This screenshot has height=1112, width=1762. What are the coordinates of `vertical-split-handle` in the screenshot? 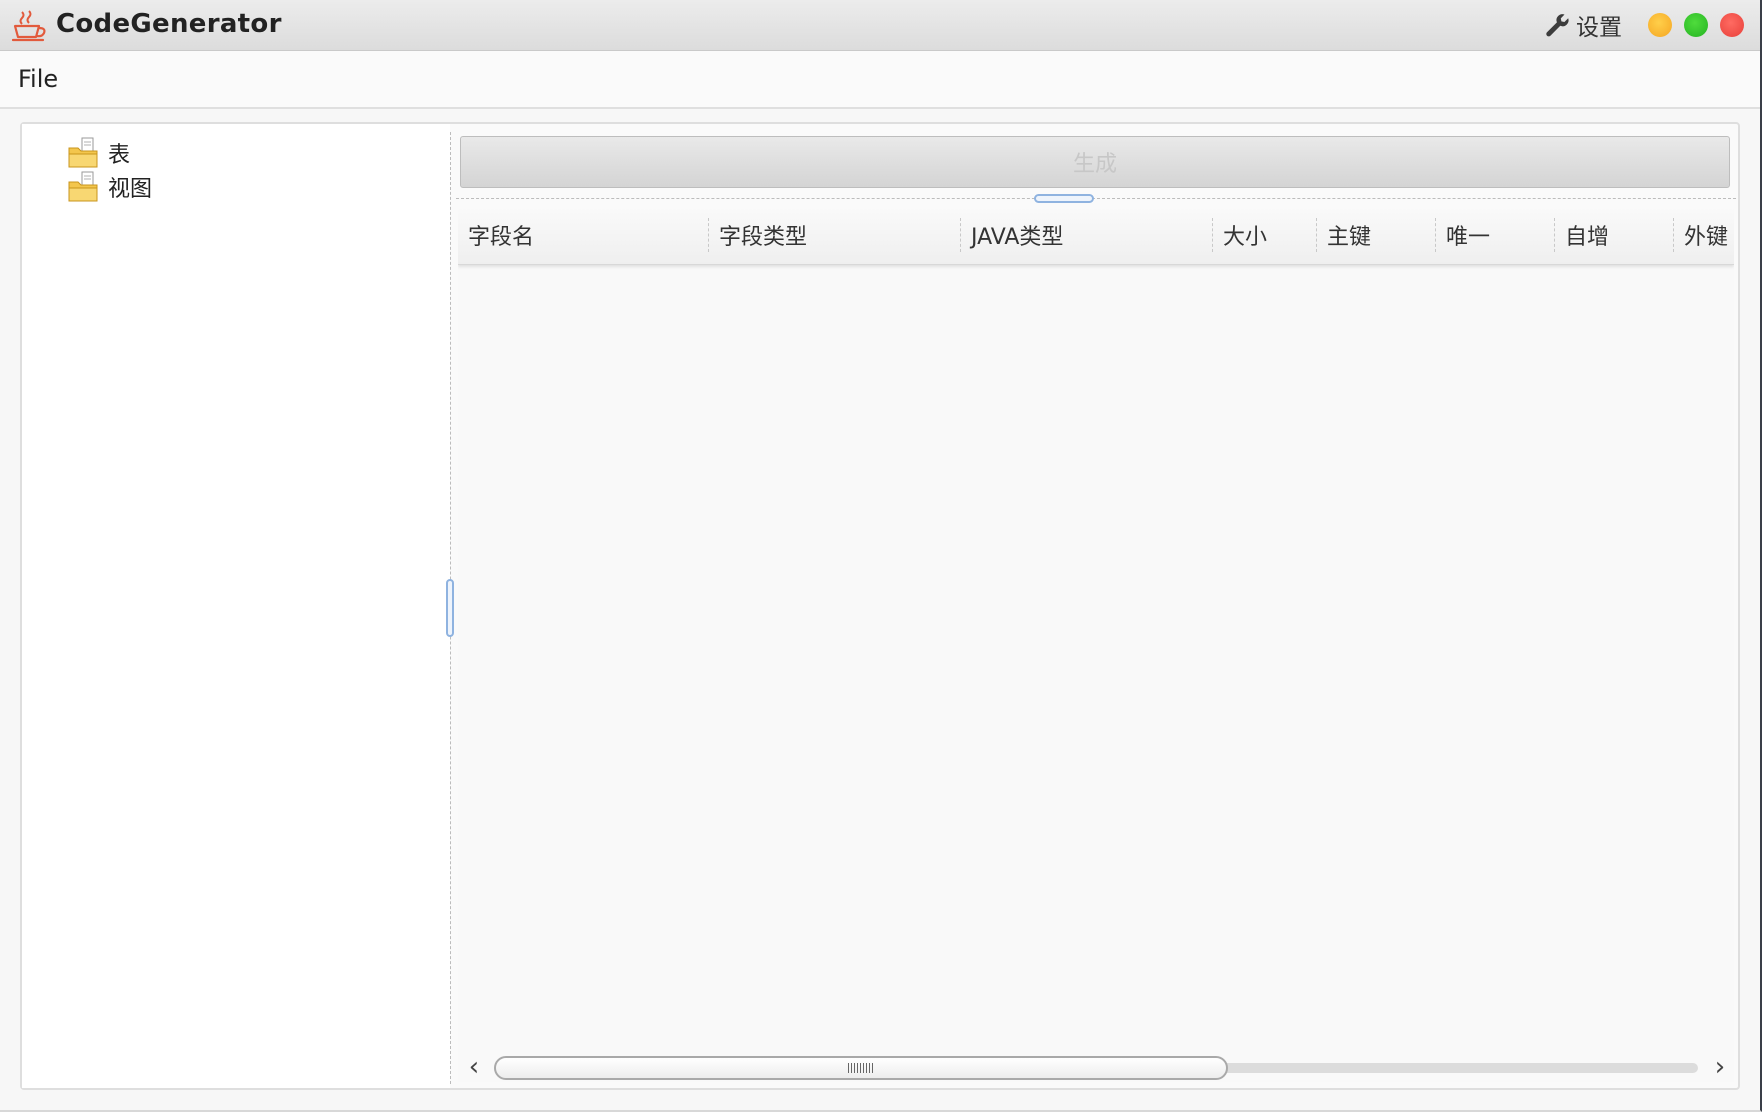 It's located at (450, 608).